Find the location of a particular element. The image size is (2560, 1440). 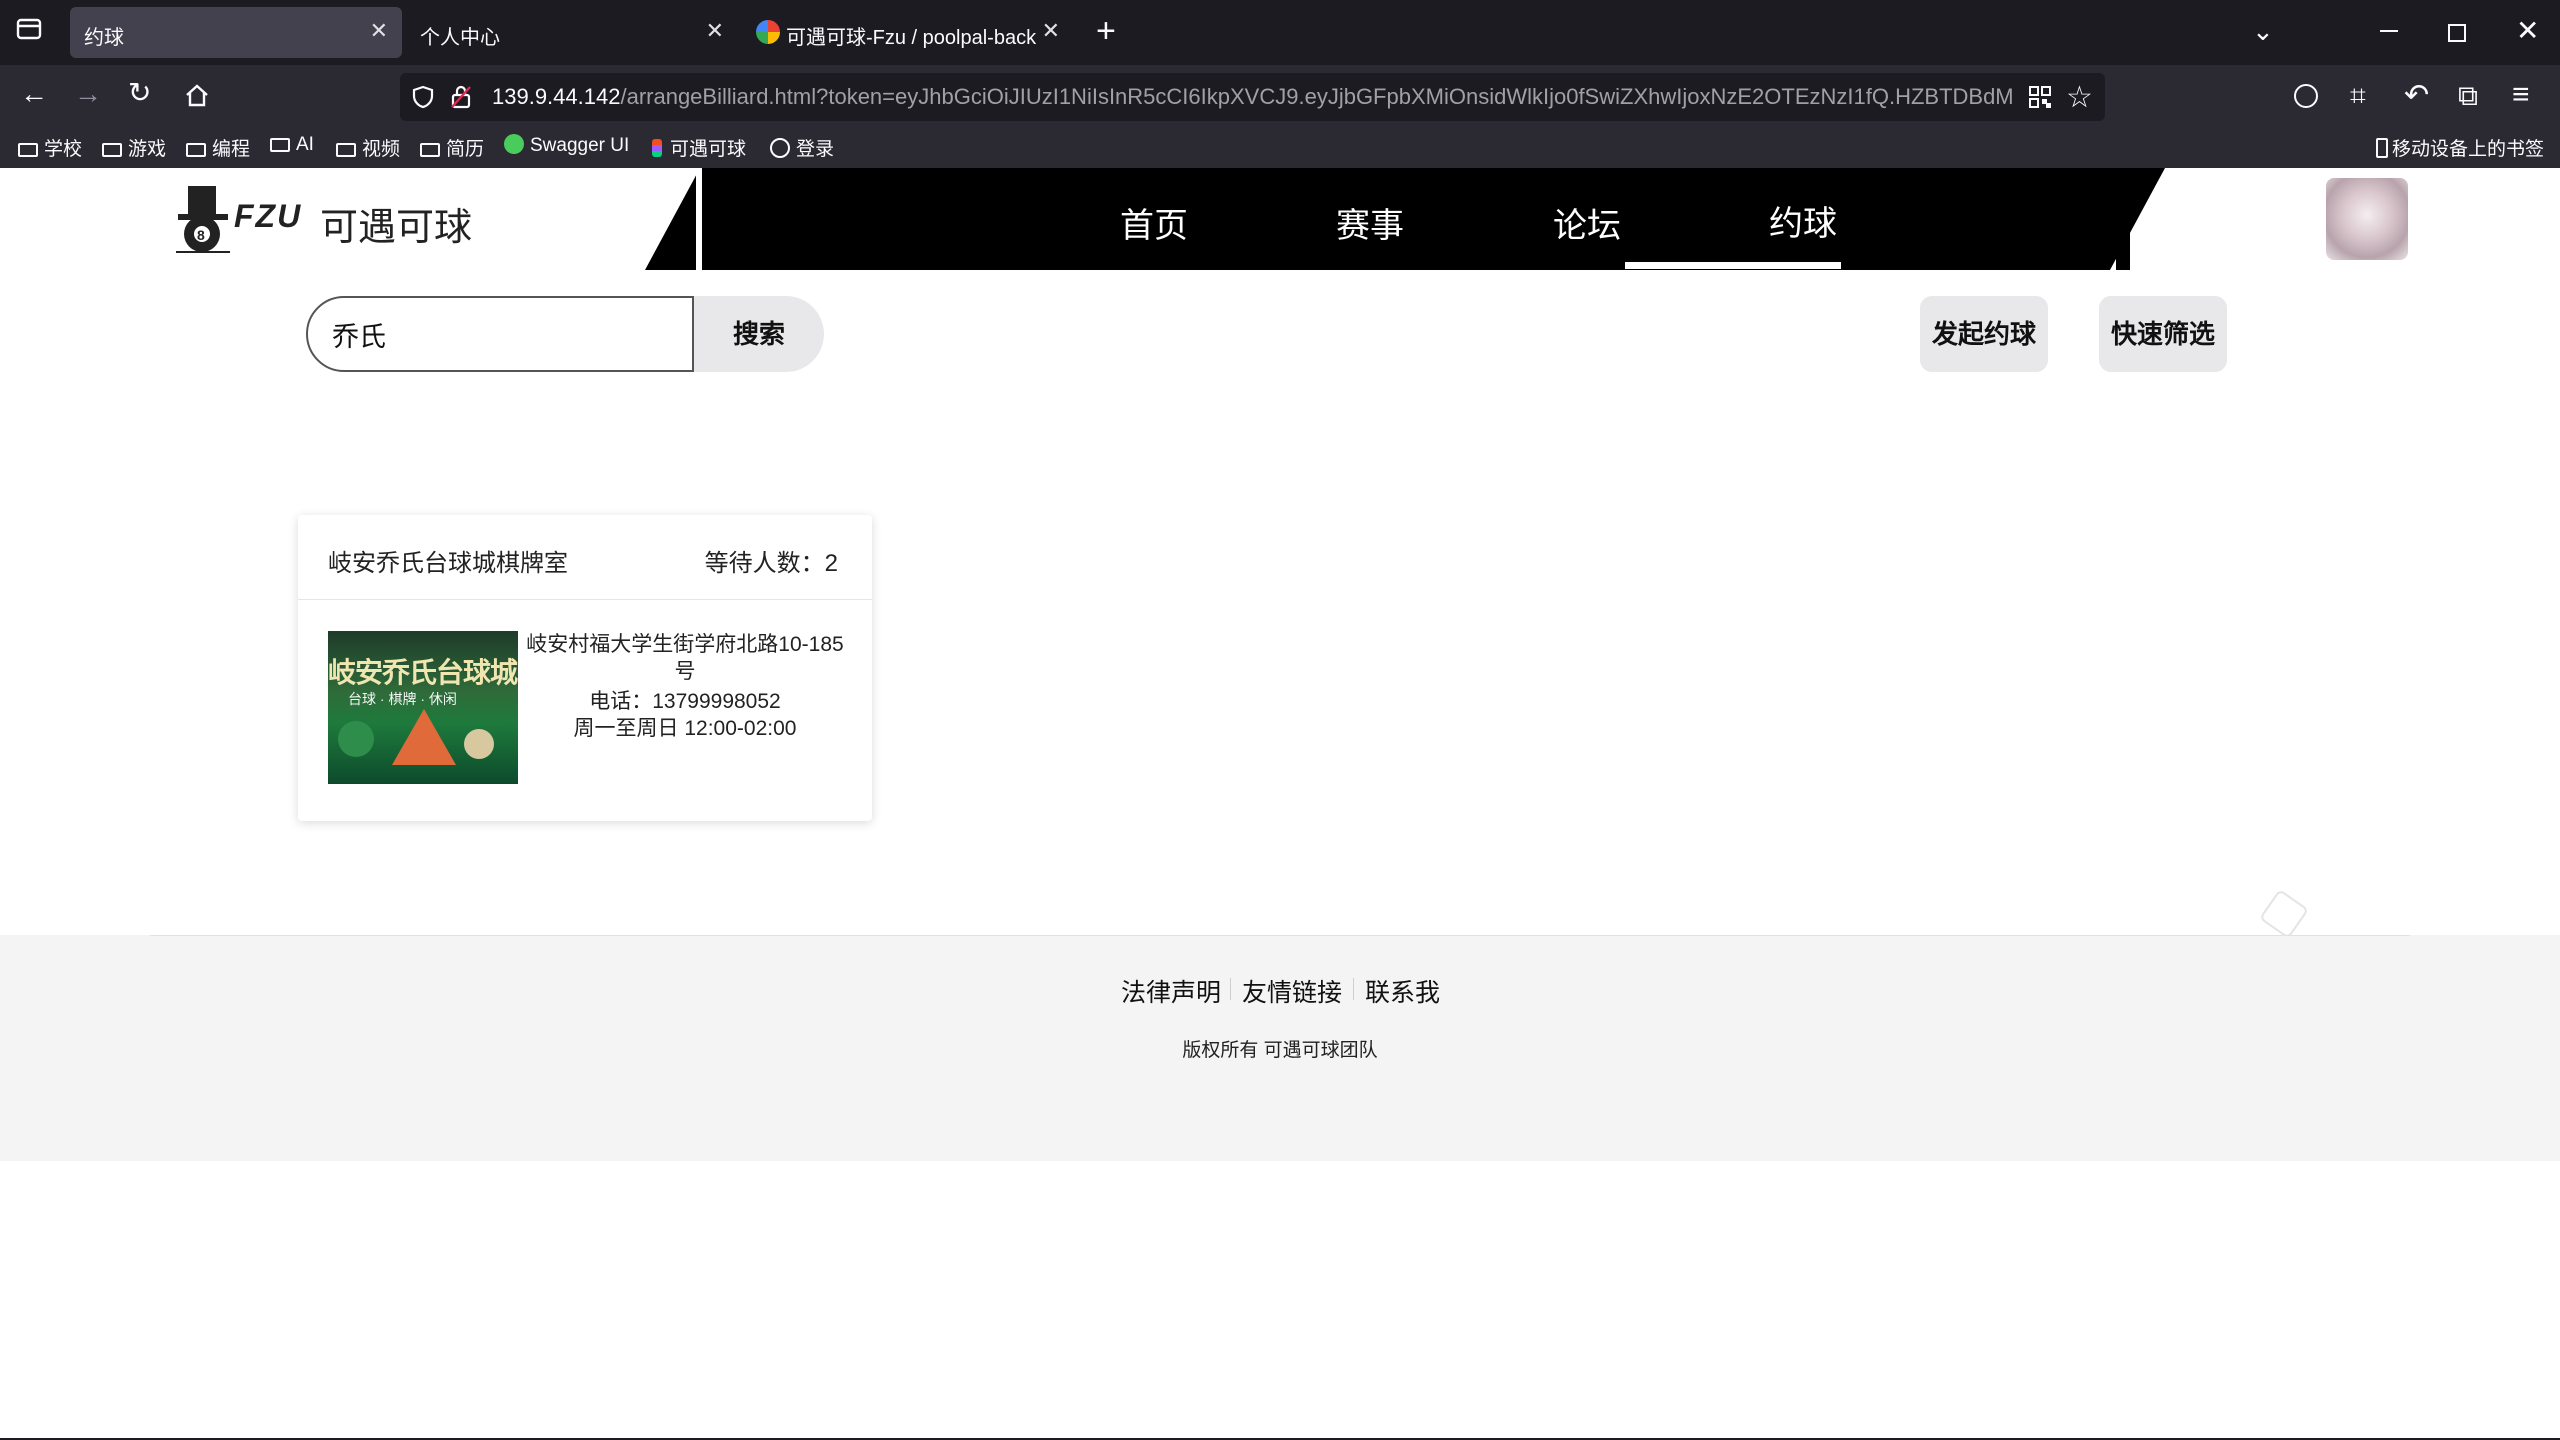

venue-address: 岐安村福大学生街学府北路10-185号 is located at coordinates (685, 658).